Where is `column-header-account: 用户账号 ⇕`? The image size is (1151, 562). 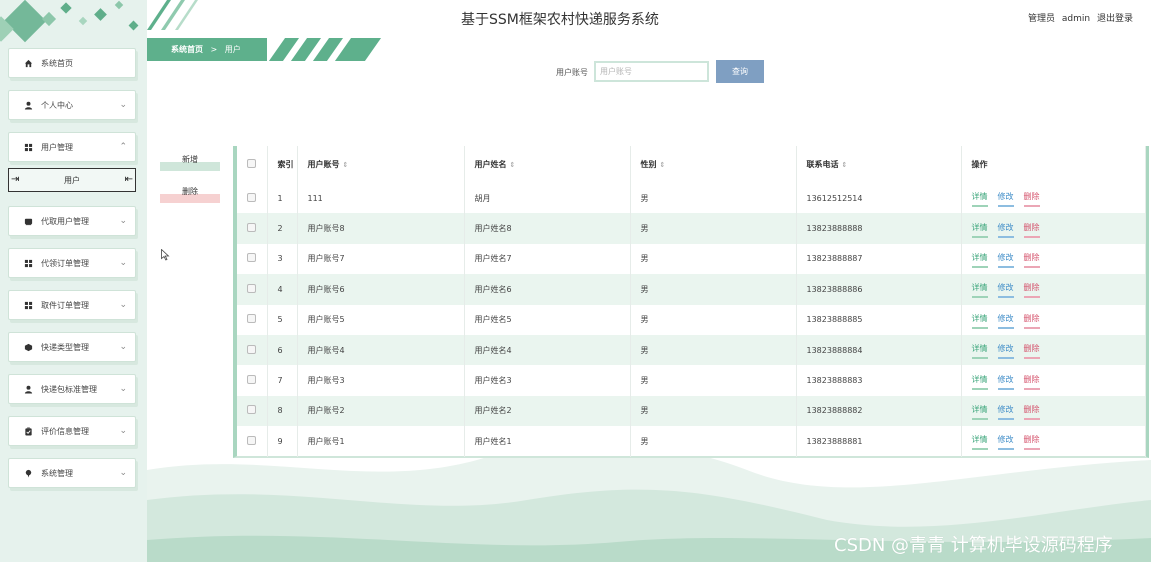
column-header-account: 用户账号 ⇕ is located at coordinates (381, 164).